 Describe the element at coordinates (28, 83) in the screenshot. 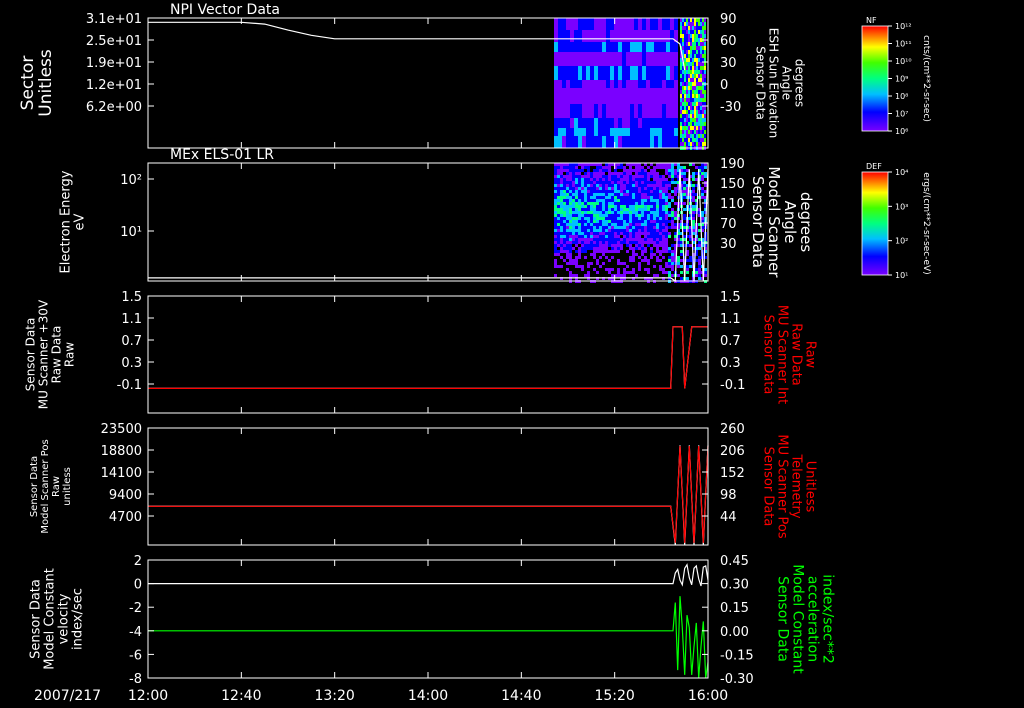

I see `y-axis-label-line: Sector` at that location.